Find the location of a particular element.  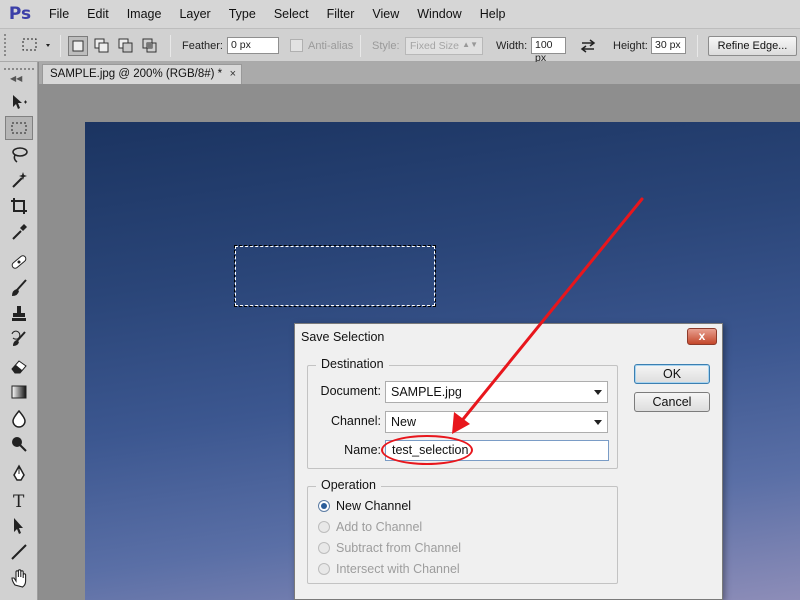

gradient-tool is located at coordinates (19, 392).